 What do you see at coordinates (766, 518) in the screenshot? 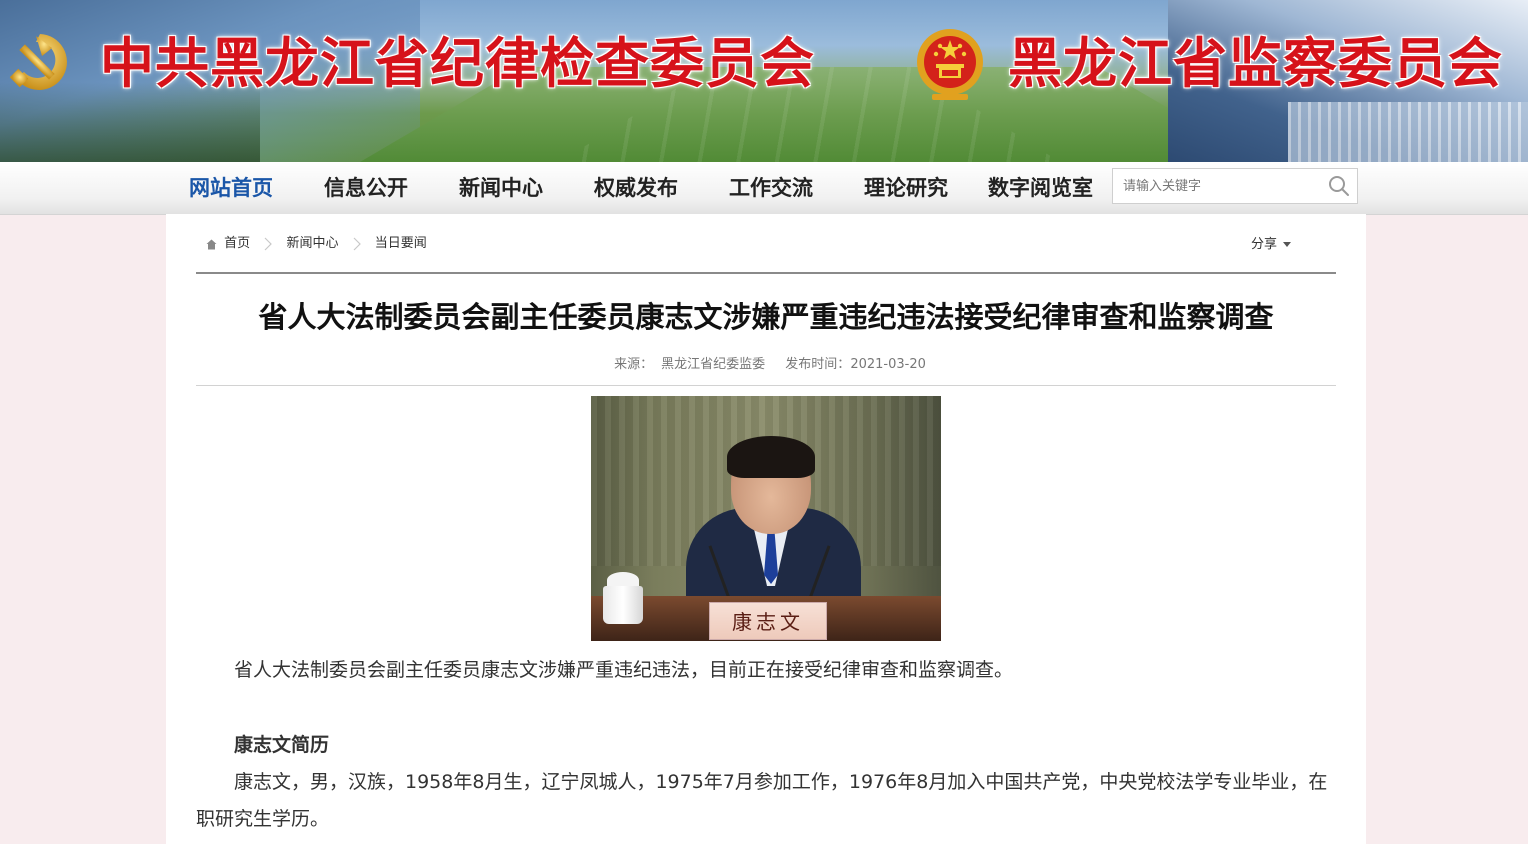
I see `article-photo: 康志文` at bounding box center [766, 518].